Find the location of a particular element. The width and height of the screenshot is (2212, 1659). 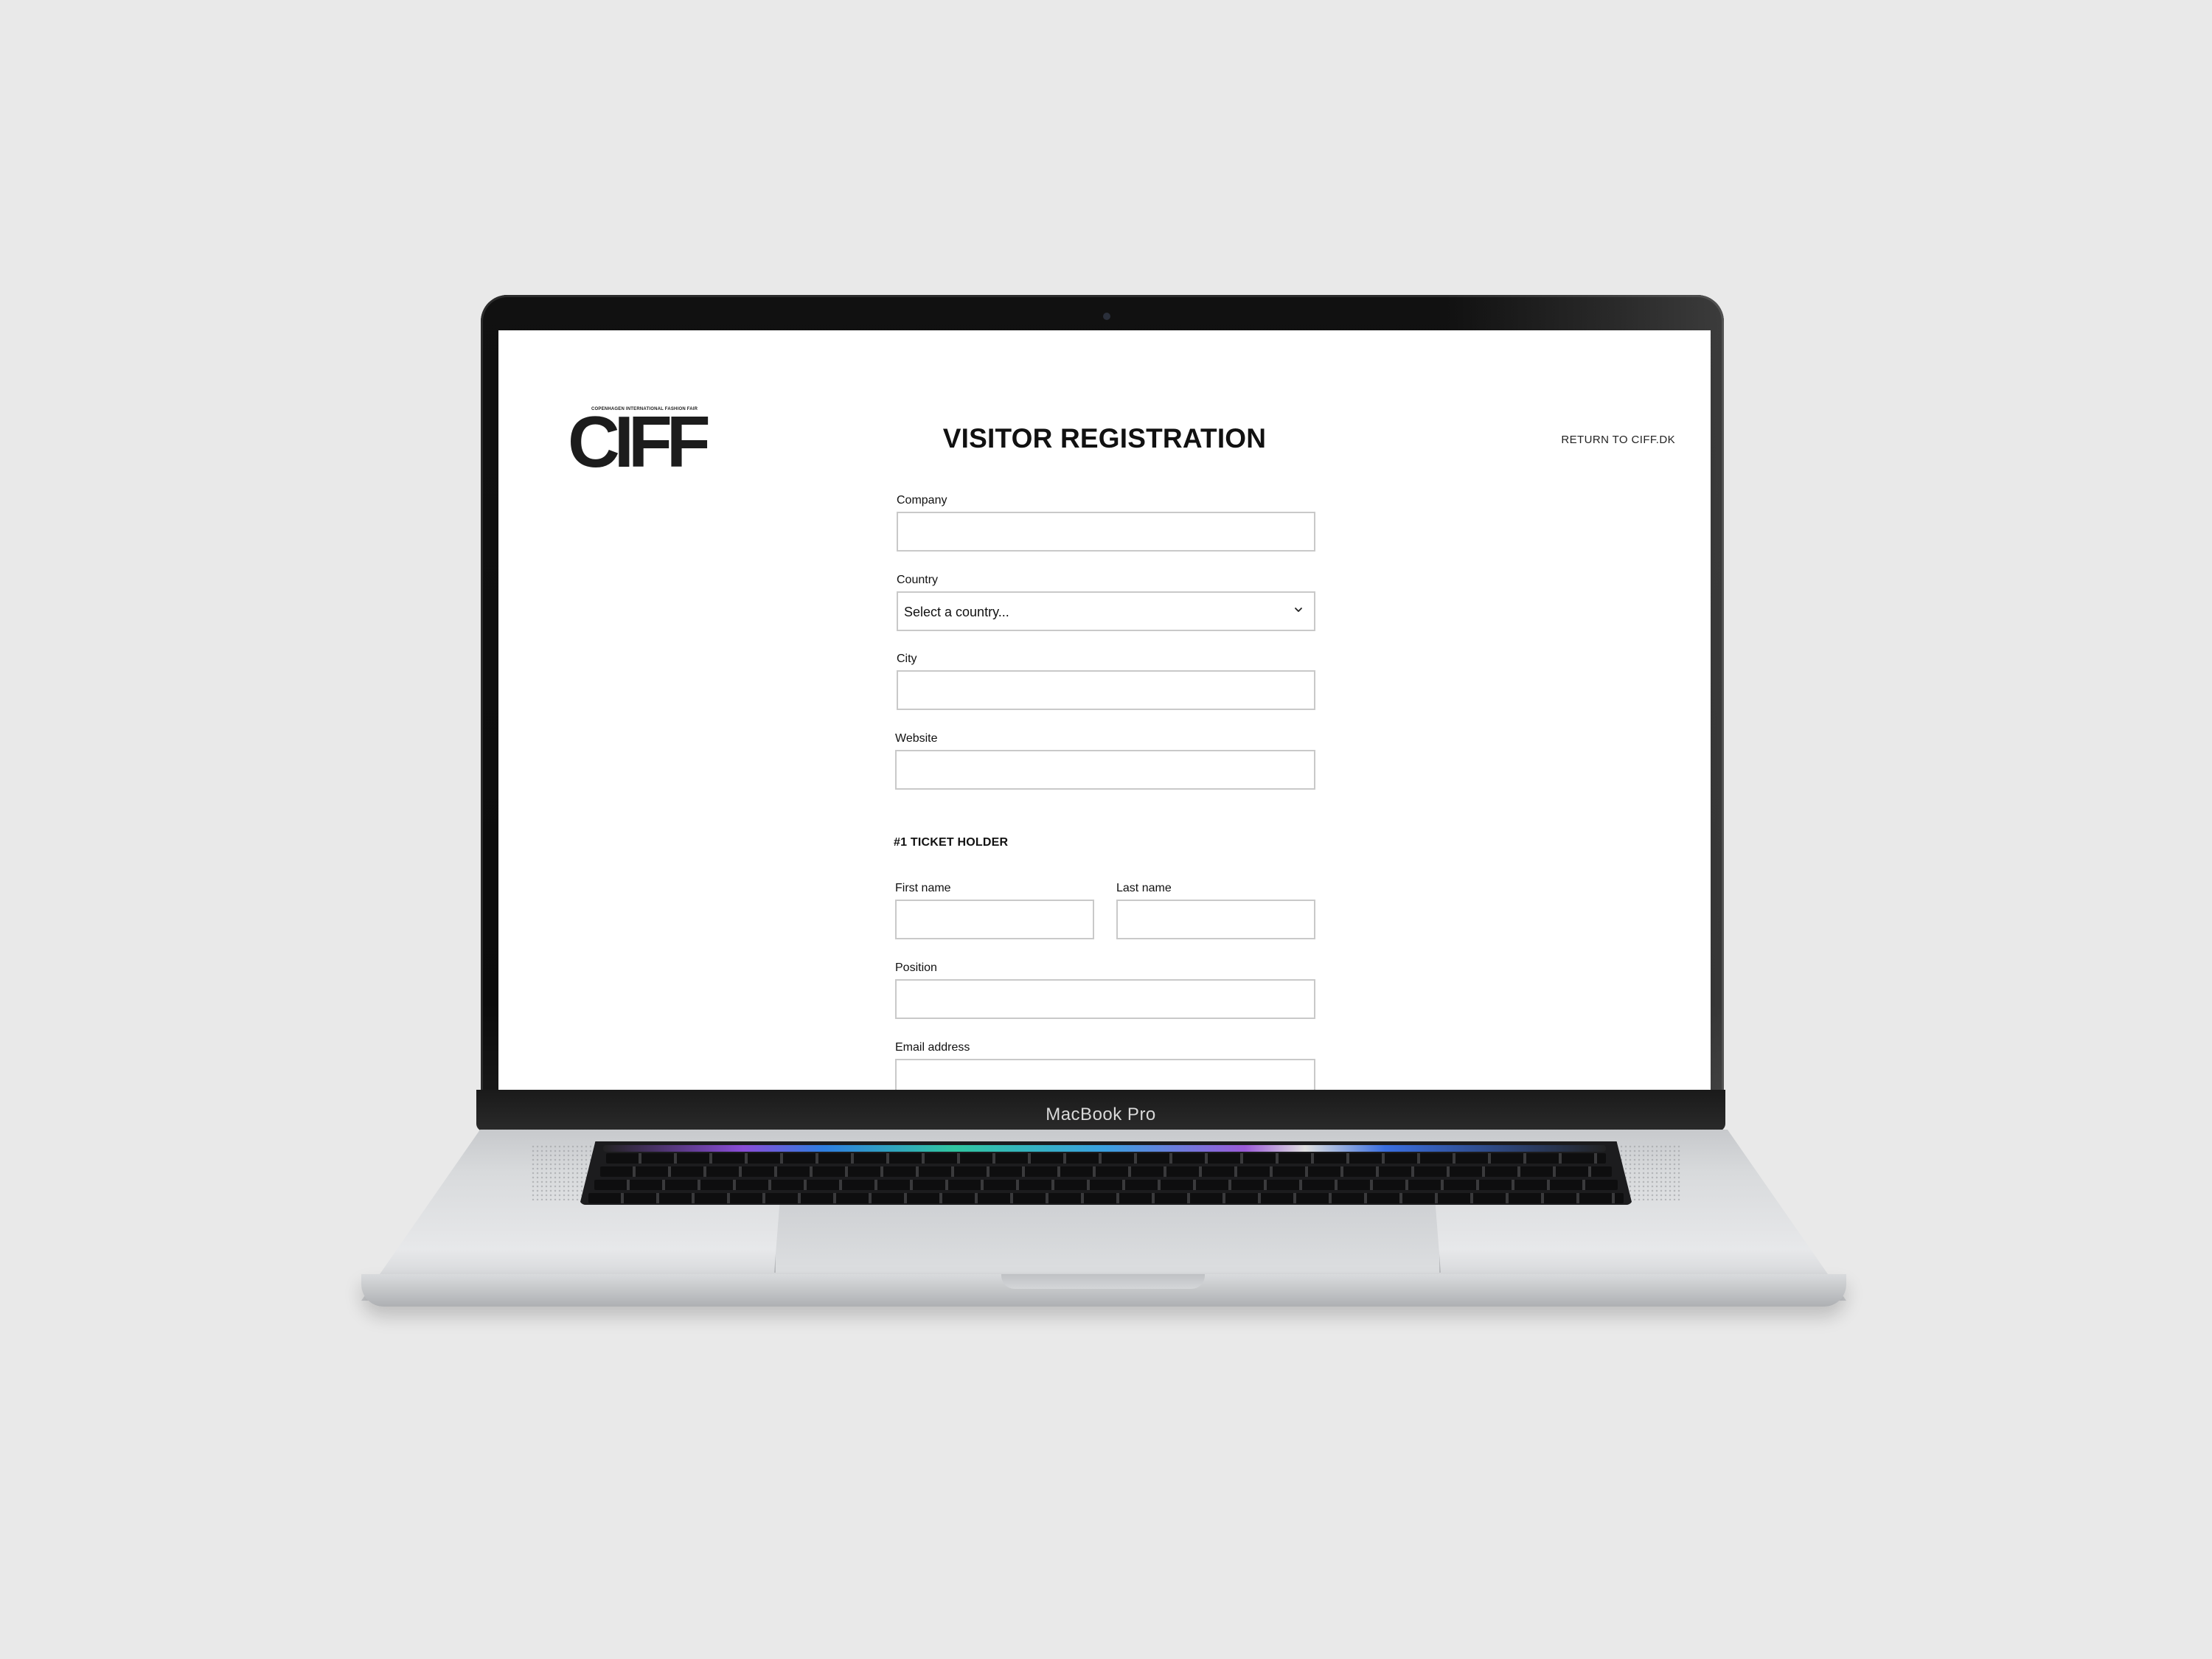

company-input is located at coordinates (1106, 532).